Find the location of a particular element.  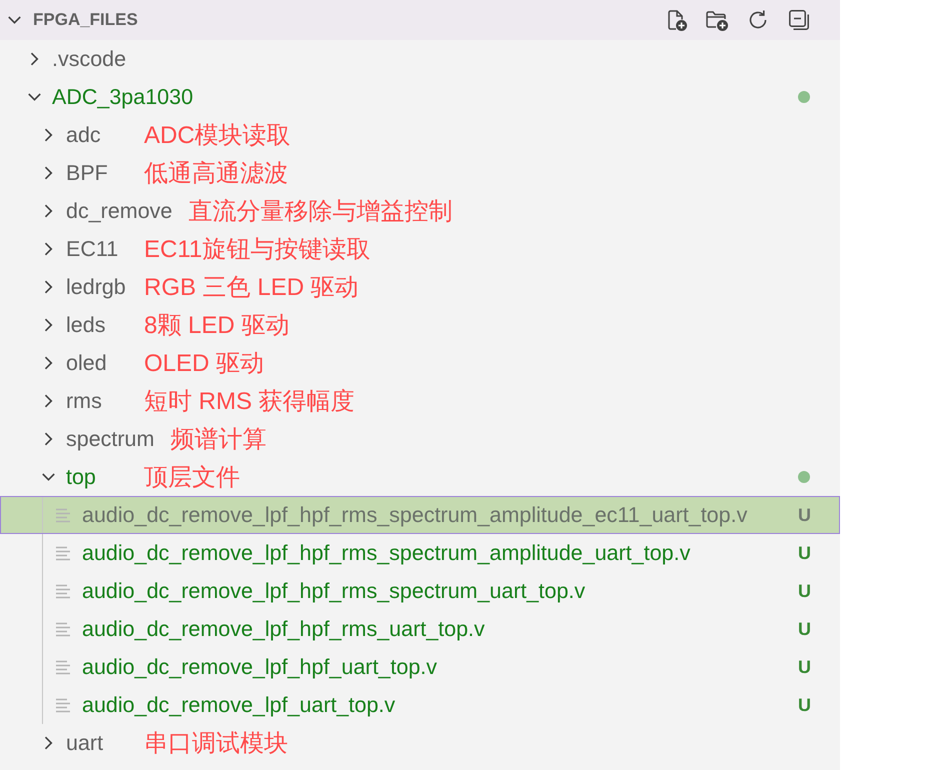

folder-row: leds 8颗 LED 驱动 is located at coordinates (420, 325).